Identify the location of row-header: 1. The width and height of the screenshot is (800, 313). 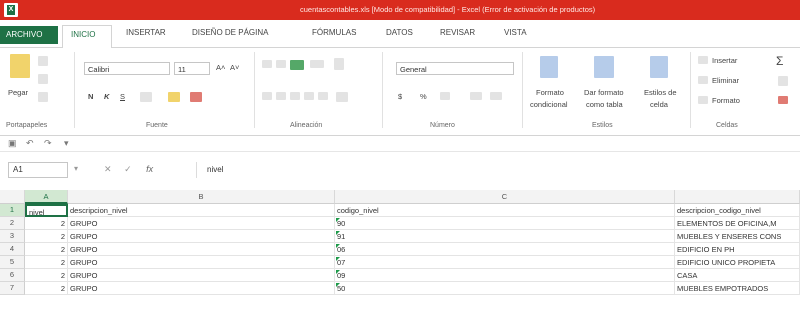
(12, 210).